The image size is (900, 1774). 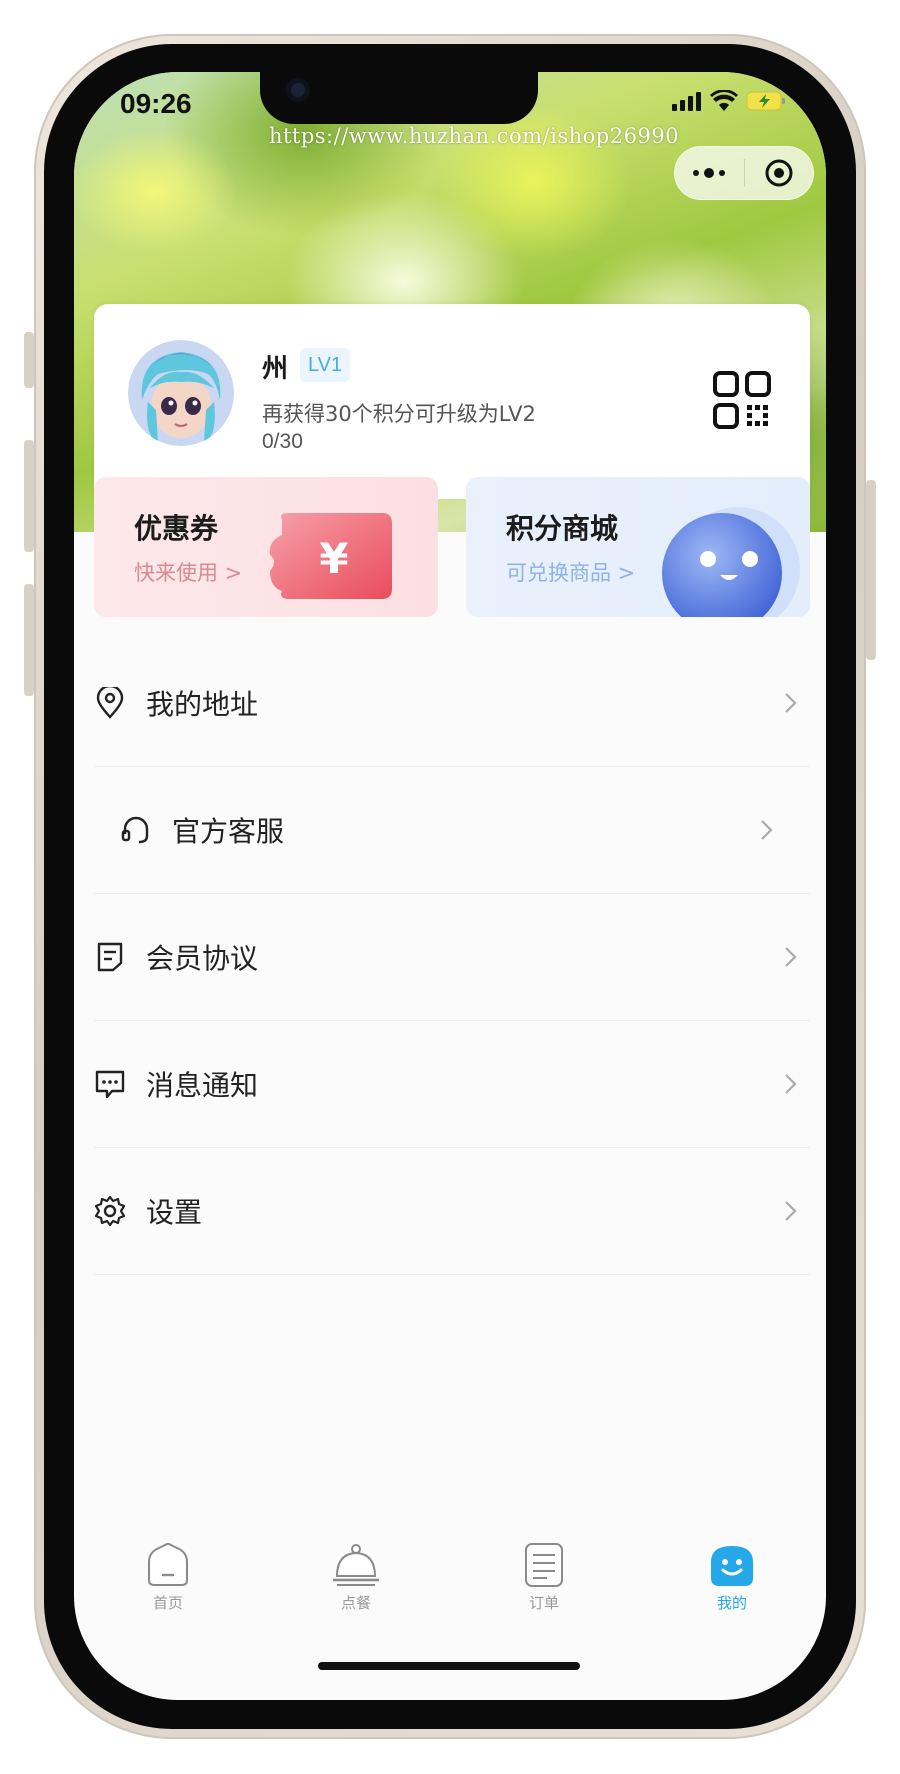 I want to click on coupon-subtitle: 快来使用 >, so click(x=188, y=573).